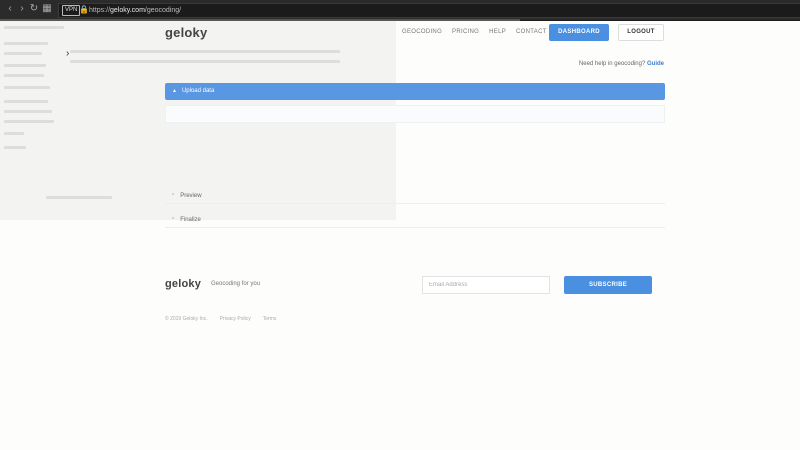 This screenshot has height=450, width=800. What do you see at coordinates (22, 9) in the screenshot?
I see `forward-icon: ›` at bounding box center [22, 9].